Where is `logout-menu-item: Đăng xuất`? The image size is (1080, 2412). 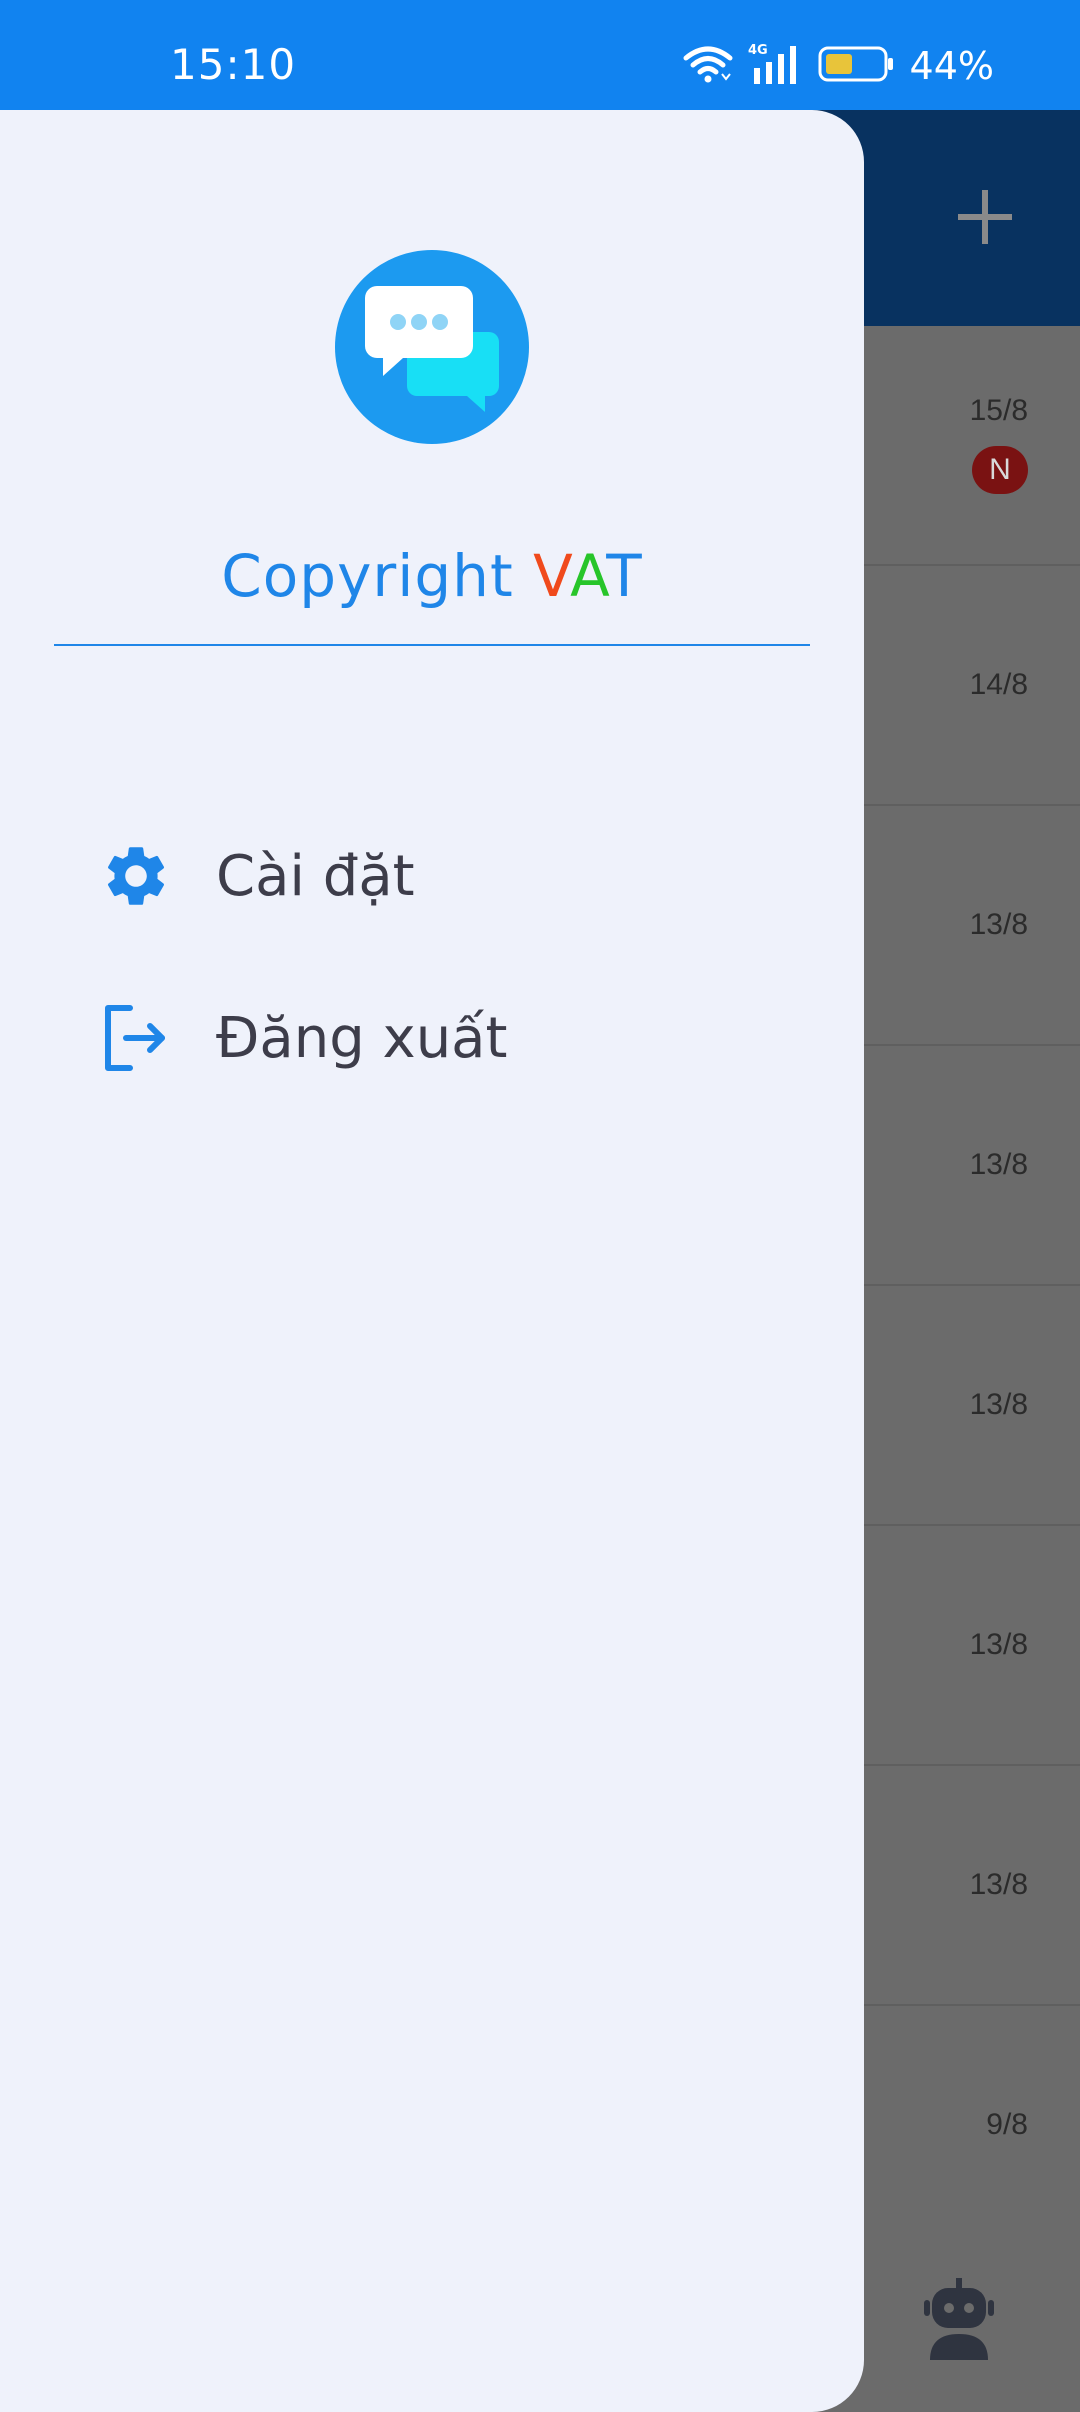
logout-menu-item: Đăng xuất is located at coordinates (432, 1034).